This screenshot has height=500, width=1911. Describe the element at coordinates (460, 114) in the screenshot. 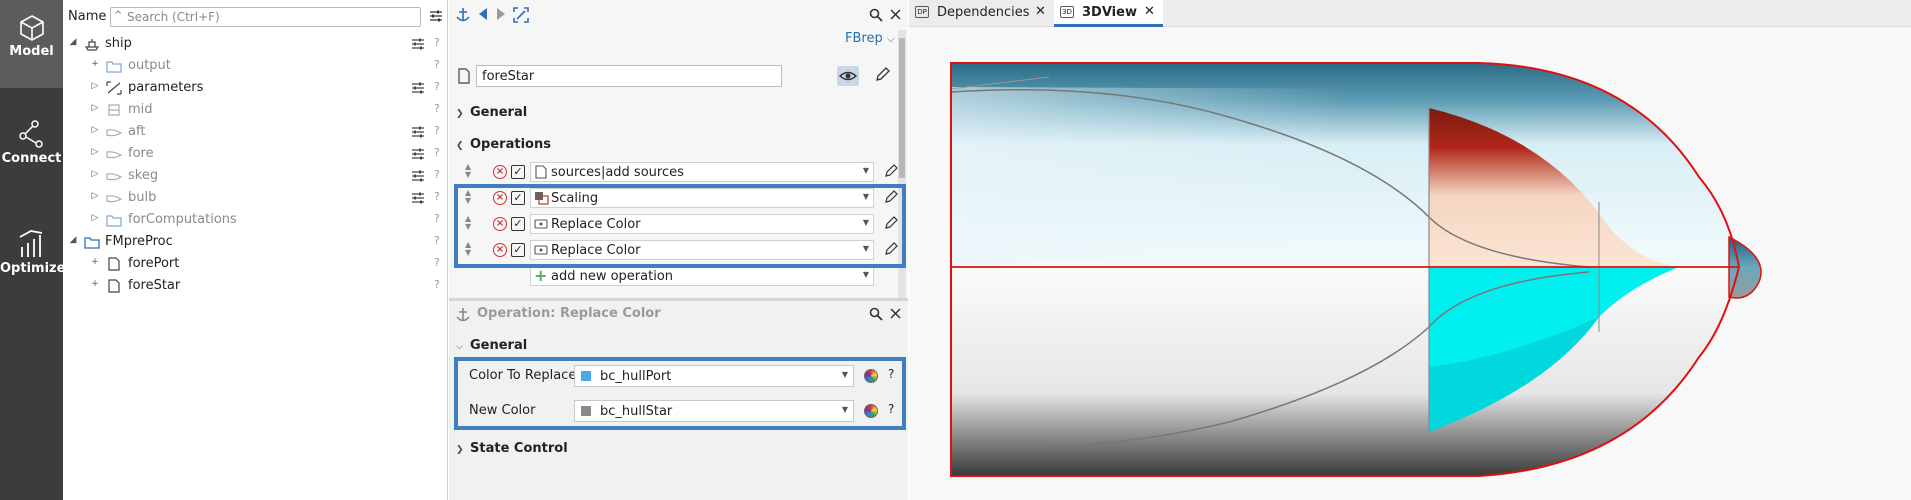

I see `chevron-right-icon: ❯` at that location.